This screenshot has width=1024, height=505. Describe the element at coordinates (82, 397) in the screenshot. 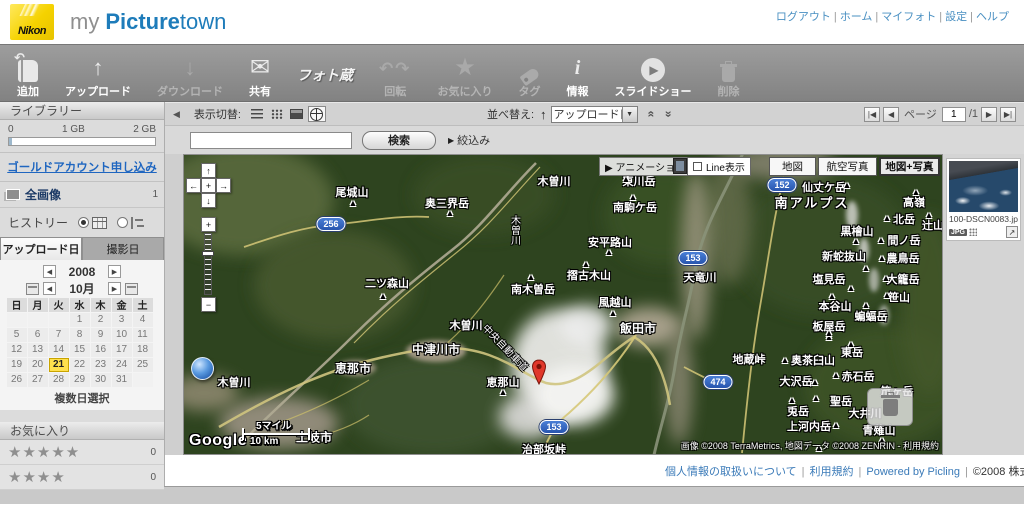

I see `multi-day-select: 複数日選択` at that location.